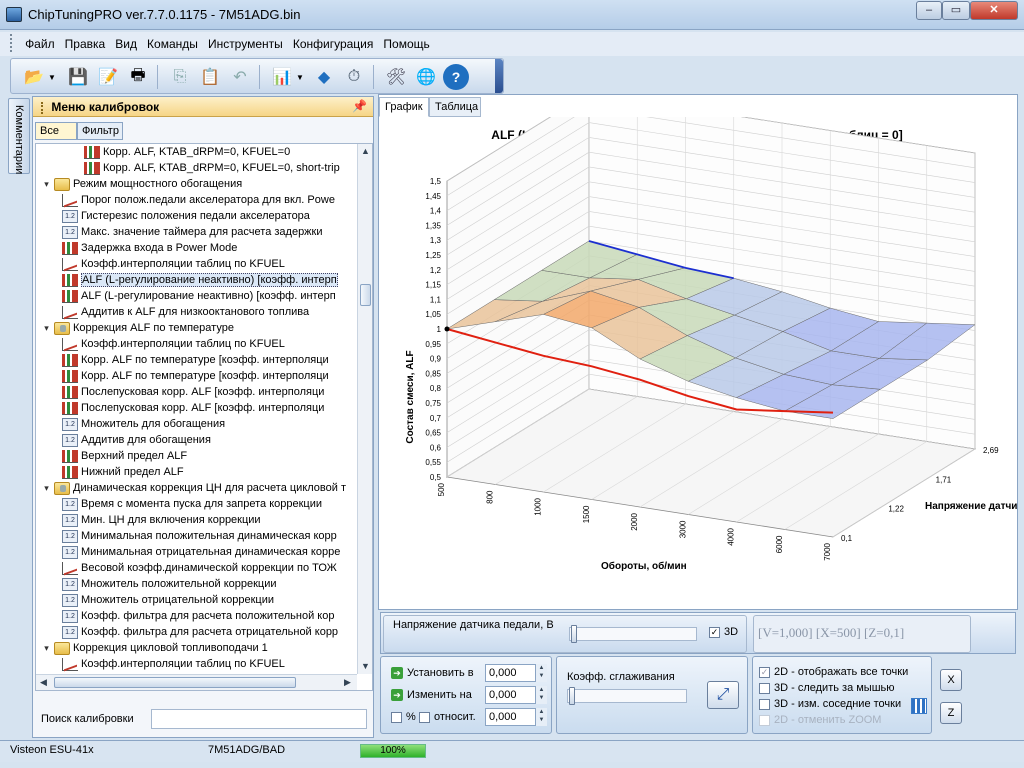 This screenshot has height=768, width=1024. Describe the element at coordinates (403, 717) in the screenshot. I see `percent-row: %` at that location.